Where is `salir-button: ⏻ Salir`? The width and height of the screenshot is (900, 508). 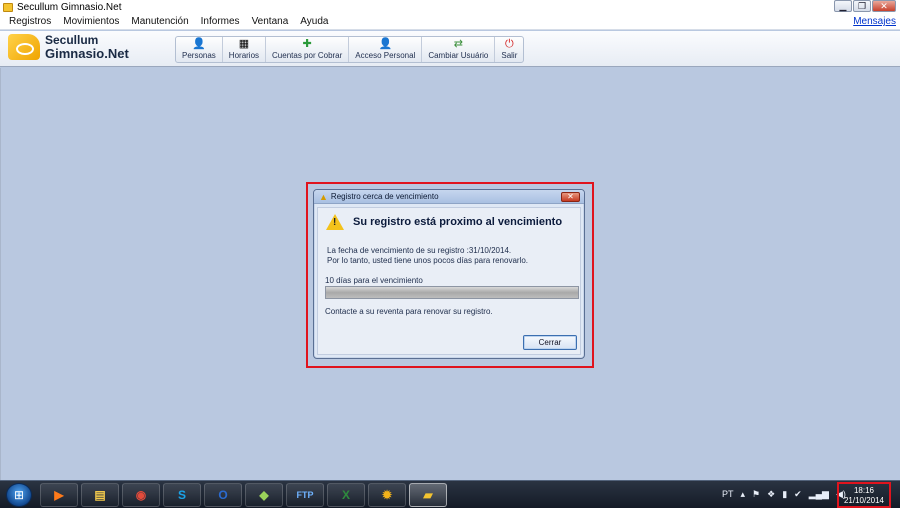 salir-button: ⏻ Salir is located at coordinates (509, 49).